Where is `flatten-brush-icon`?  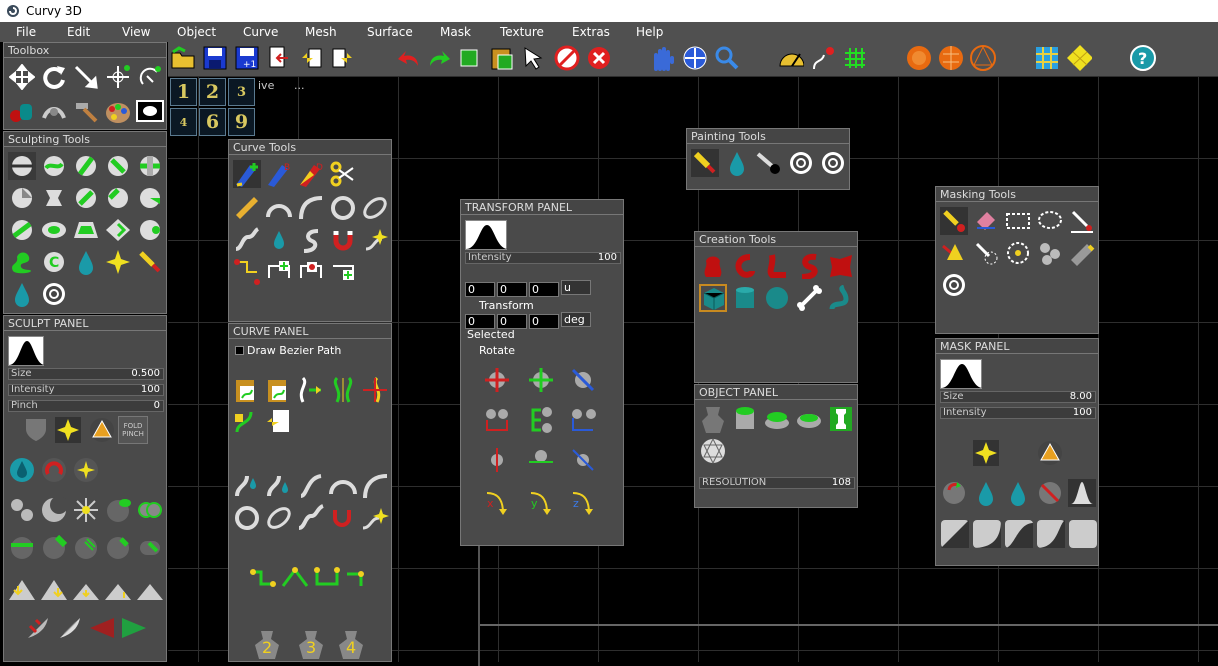 flatten-brush-icon is located at coordinates (22, 166).